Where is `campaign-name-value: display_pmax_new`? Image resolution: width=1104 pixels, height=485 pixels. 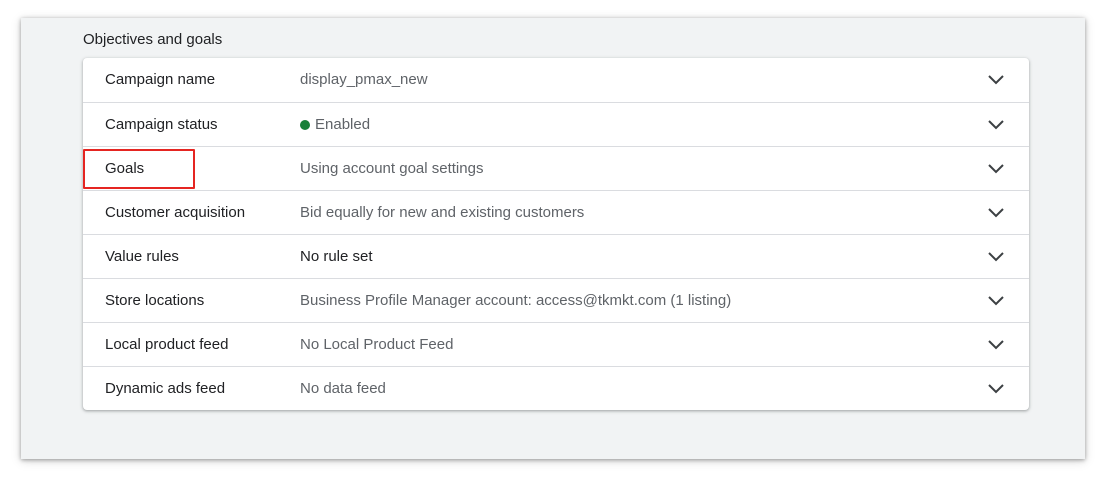 campaign-name-value: display_pmax_new is located at coordinates (364, 79).